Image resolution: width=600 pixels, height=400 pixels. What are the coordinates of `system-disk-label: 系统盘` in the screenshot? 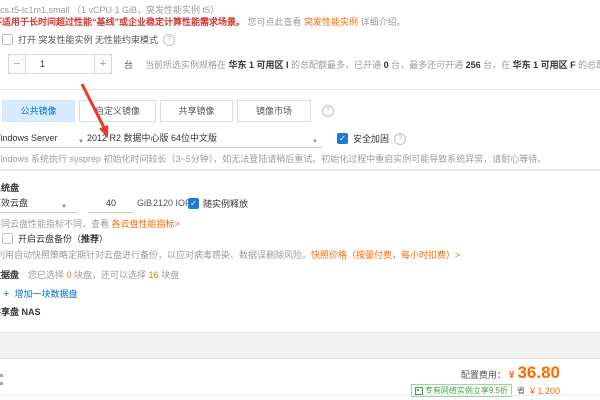 It's located at (10, 188).